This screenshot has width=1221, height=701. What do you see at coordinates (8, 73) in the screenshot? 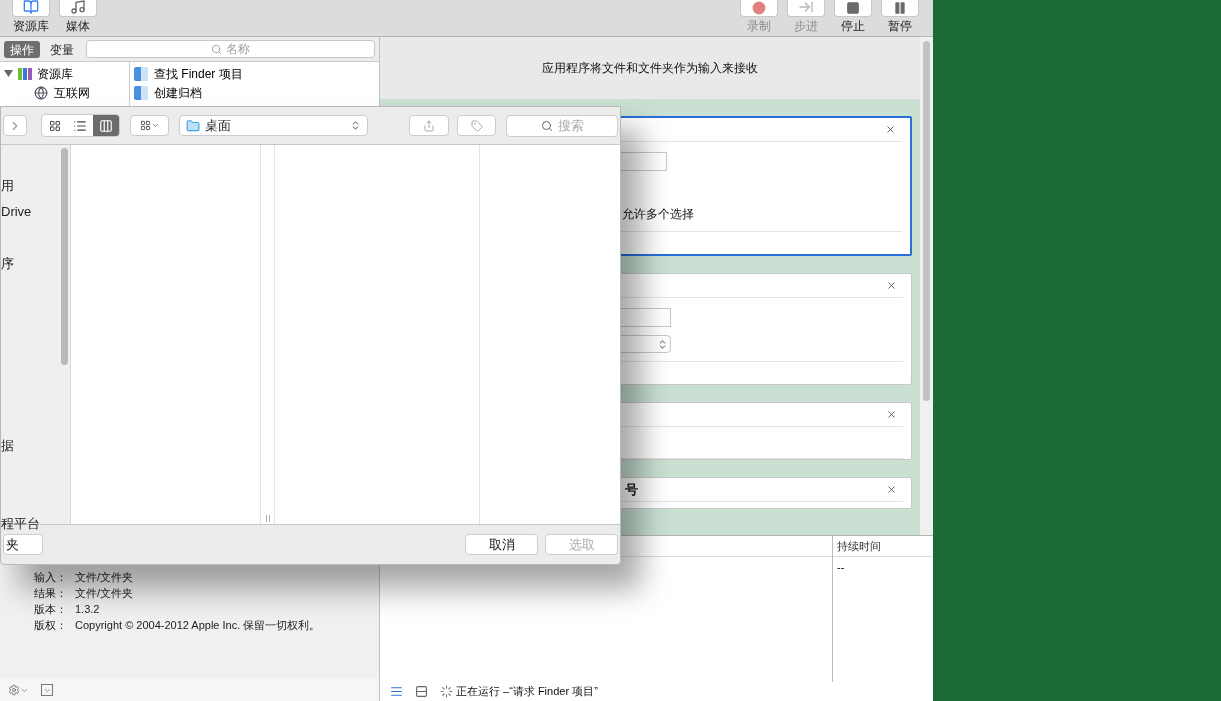
I see `disclosure-triangle` at bounding box center [8, 73].